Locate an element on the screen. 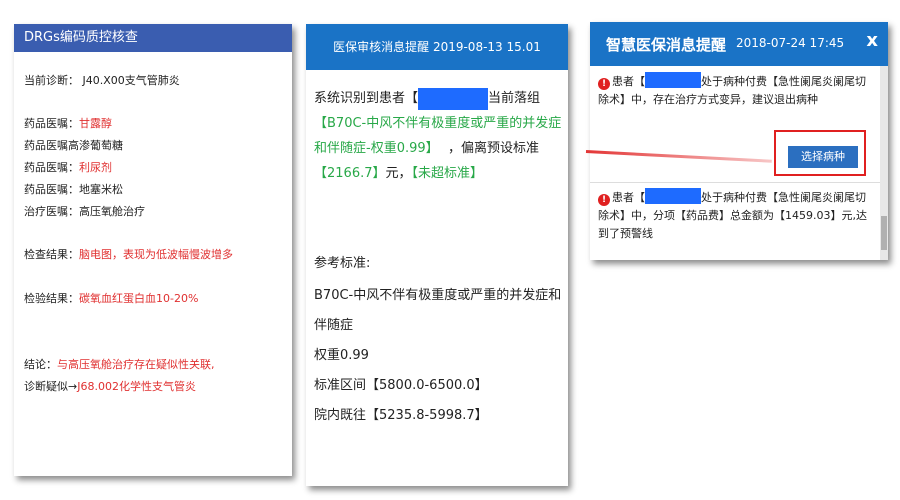  review-panel-title: 医保审核消息提醒 2019-08-13 15.01 is located at coordinates (437, 47).